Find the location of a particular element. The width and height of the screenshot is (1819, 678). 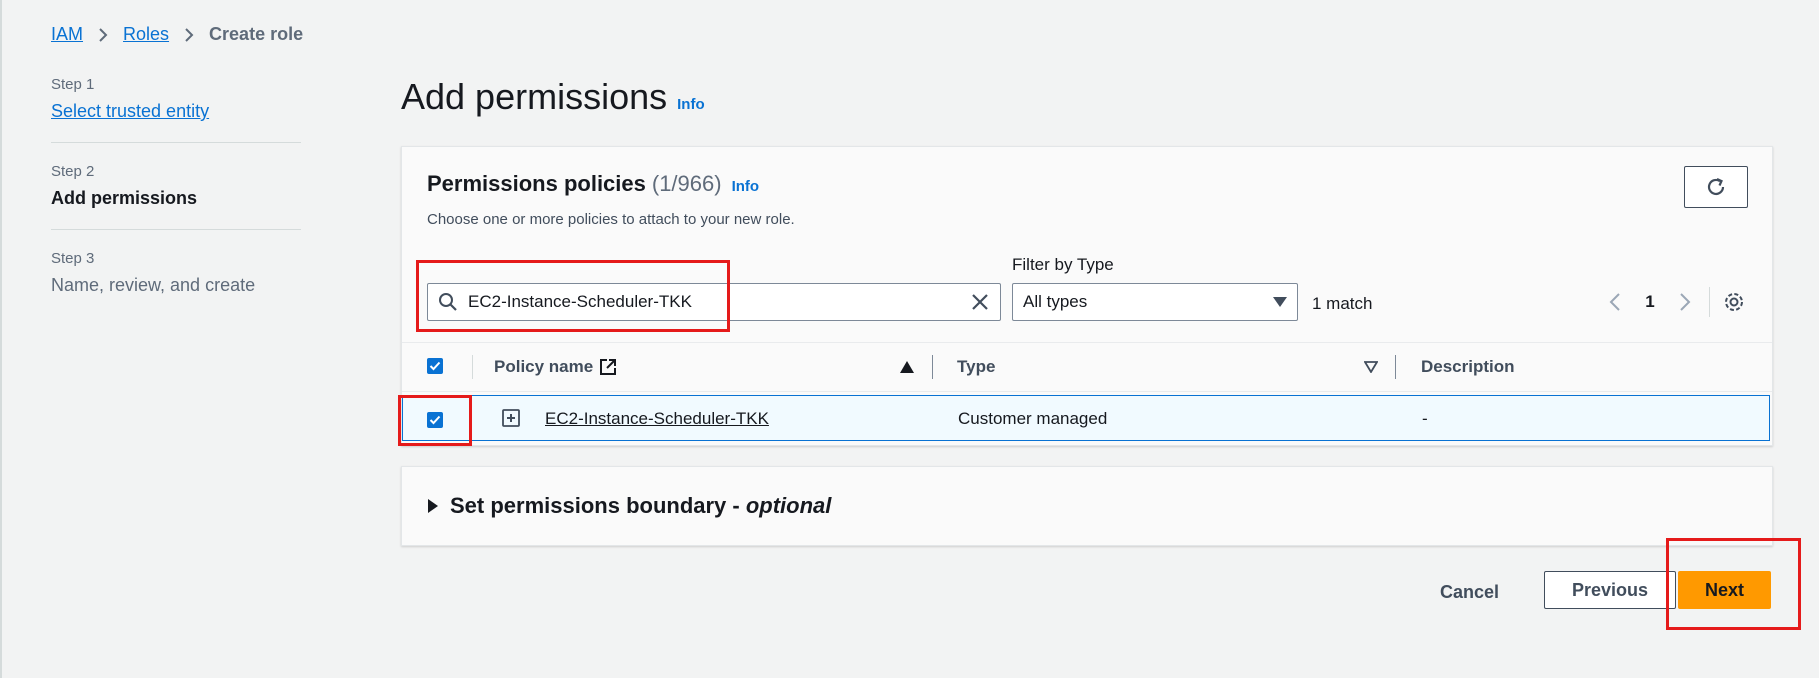

page-header: Add permissions Info is located at coordinates (553, 97).